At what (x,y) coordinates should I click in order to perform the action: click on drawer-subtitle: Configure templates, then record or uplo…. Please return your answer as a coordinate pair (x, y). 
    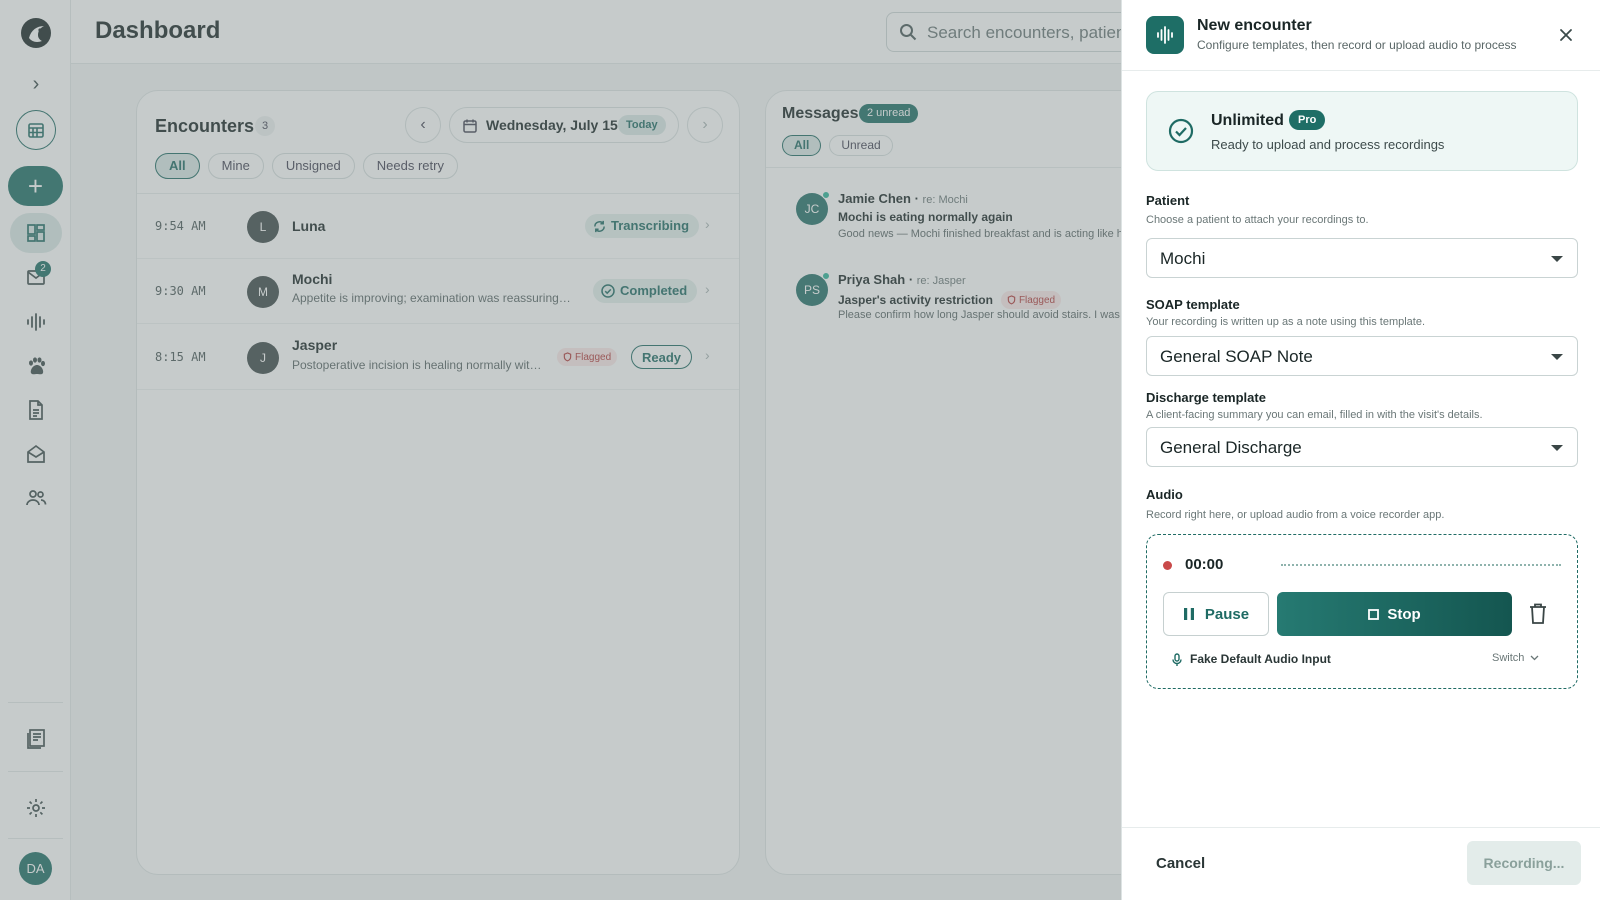
    Looking at the image, I should click on (1357, 45).